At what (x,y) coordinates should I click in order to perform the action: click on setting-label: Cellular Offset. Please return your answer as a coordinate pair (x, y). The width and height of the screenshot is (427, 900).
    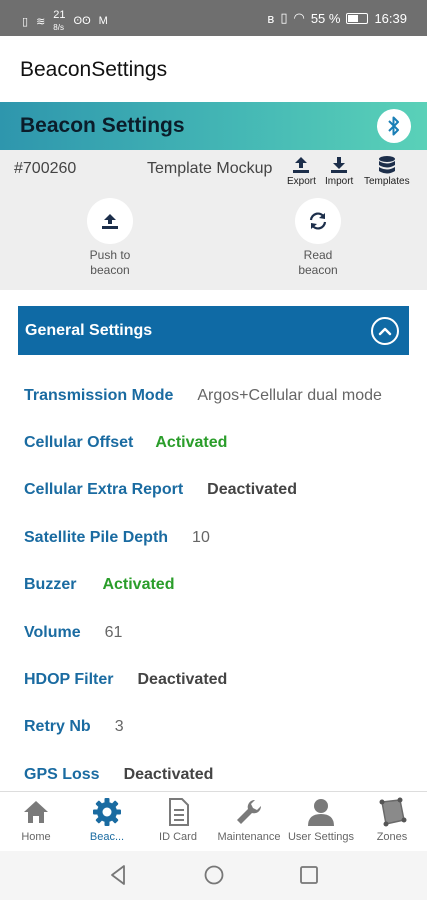
    Looking at the image, I should click on (79, 443).